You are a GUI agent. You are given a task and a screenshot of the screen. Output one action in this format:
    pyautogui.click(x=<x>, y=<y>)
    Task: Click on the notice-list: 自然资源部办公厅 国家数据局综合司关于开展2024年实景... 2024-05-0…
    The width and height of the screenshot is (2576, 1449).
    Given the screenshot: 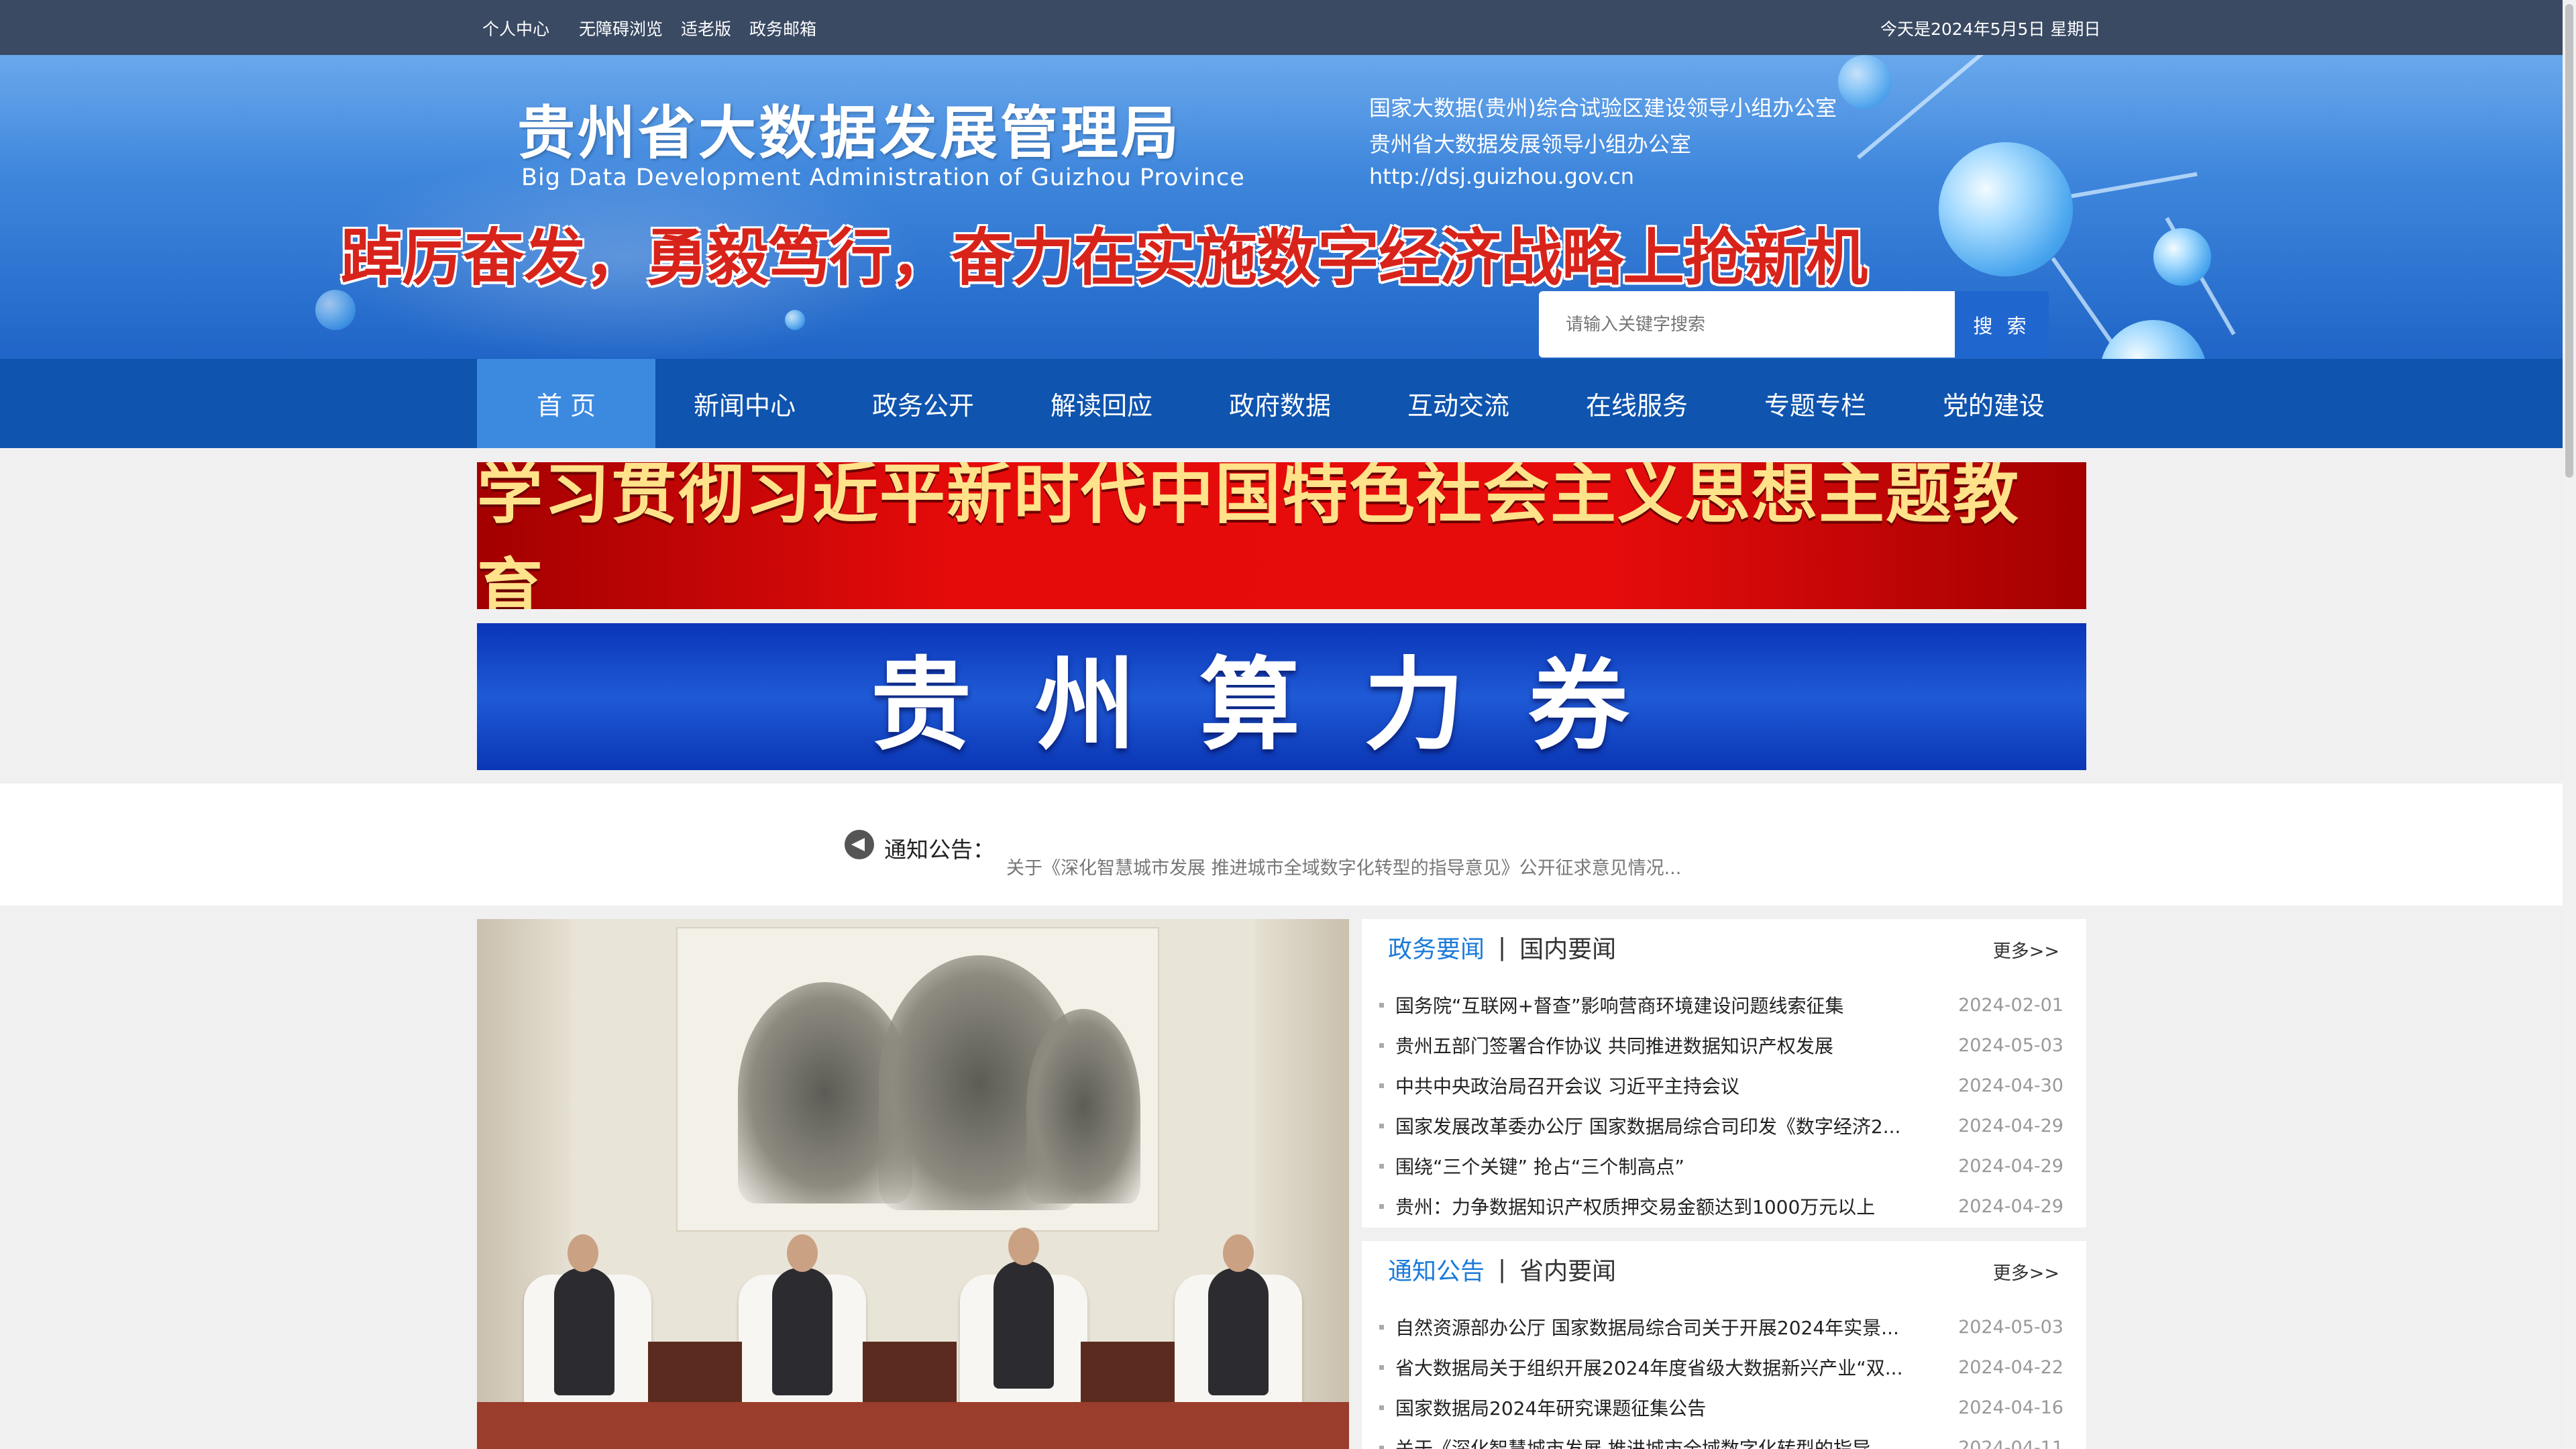 What is the action you would take?
    pyautogui.click(x=1721, y=1378)
    